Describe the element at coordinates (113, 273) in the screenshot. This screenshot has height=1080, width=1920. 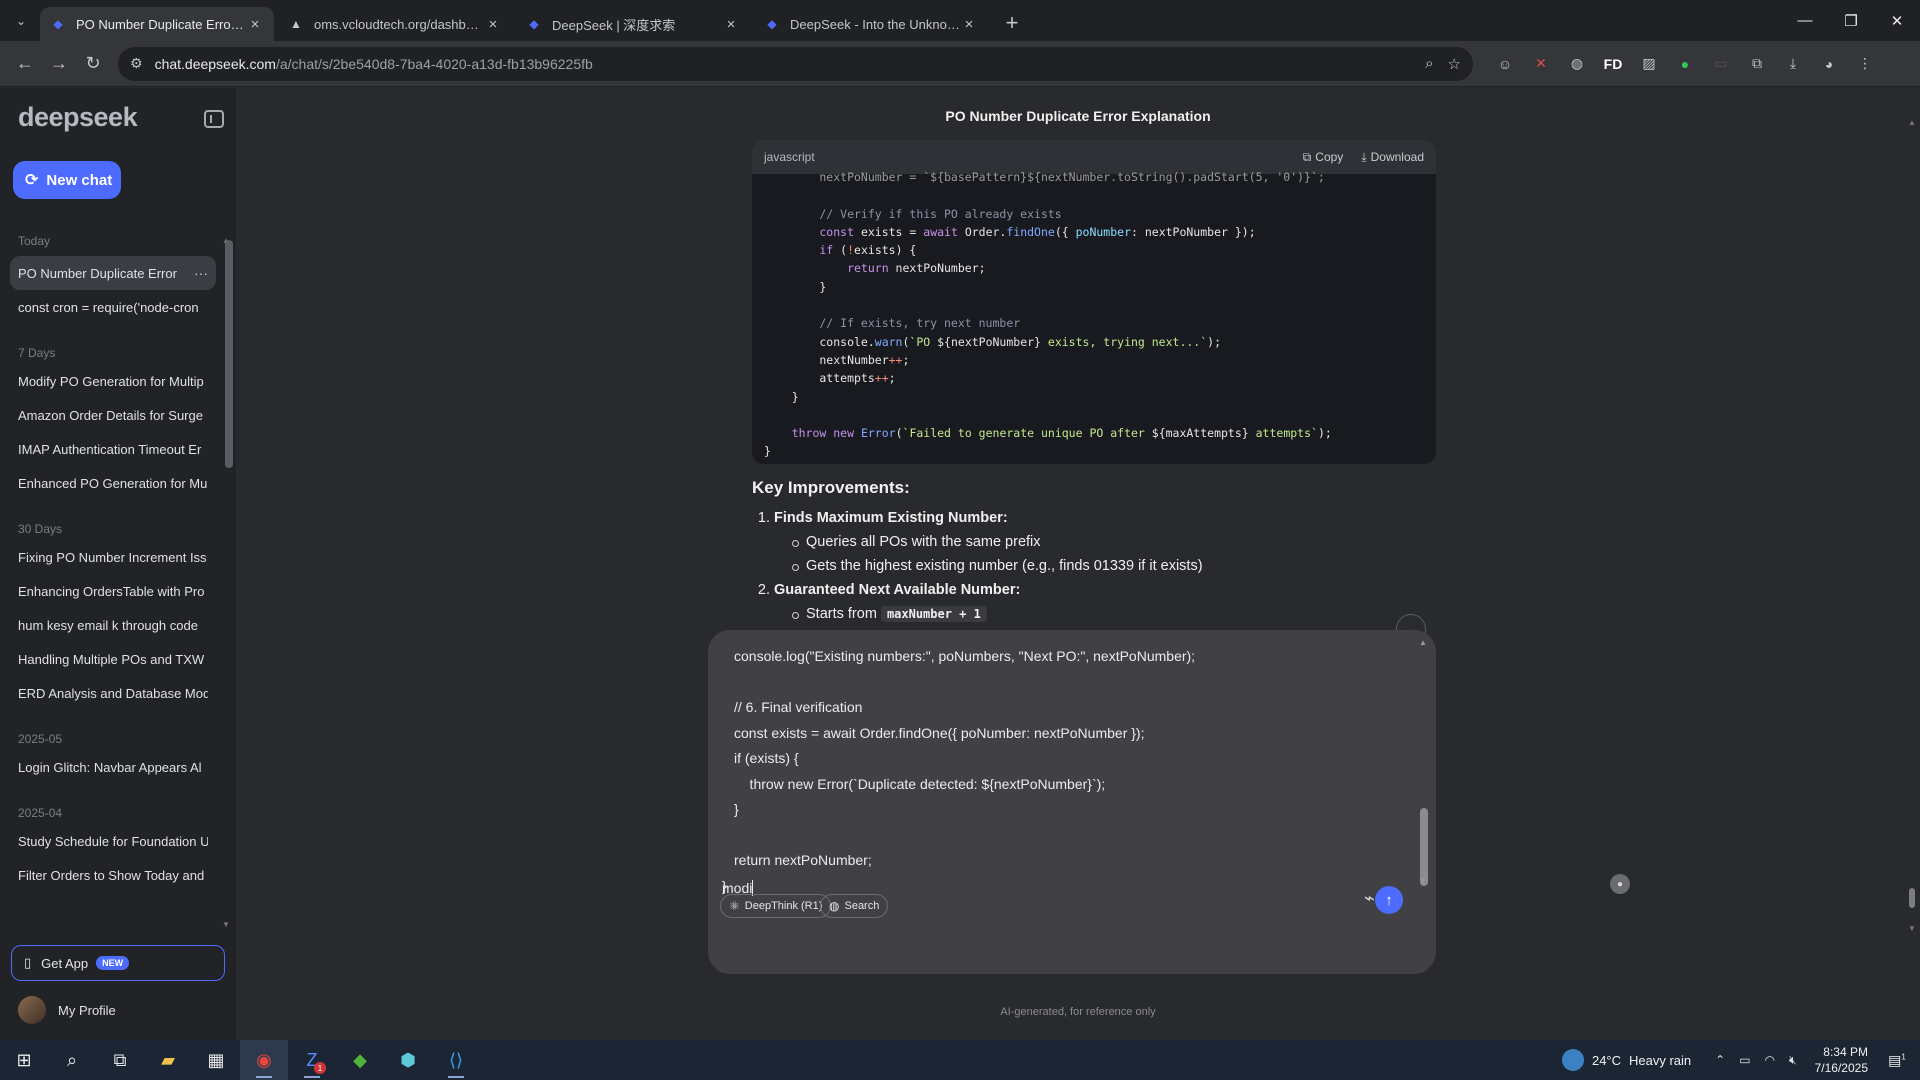
I see `history-item-active: PO Number Duplicate Error ···` at that location.